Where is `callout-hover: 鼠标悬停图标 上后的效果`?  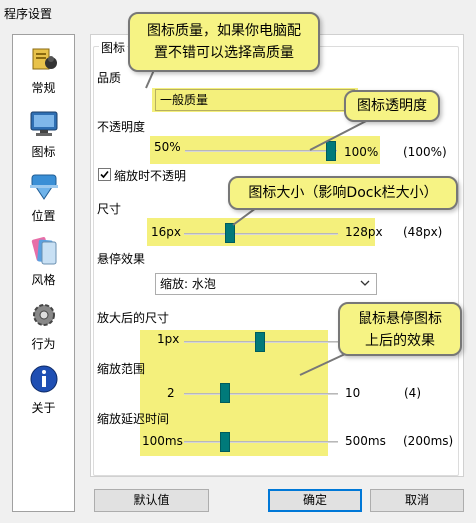
callout-hover: 鼠标悬停图标 上后的效果 is located at coordinates (400, 329).